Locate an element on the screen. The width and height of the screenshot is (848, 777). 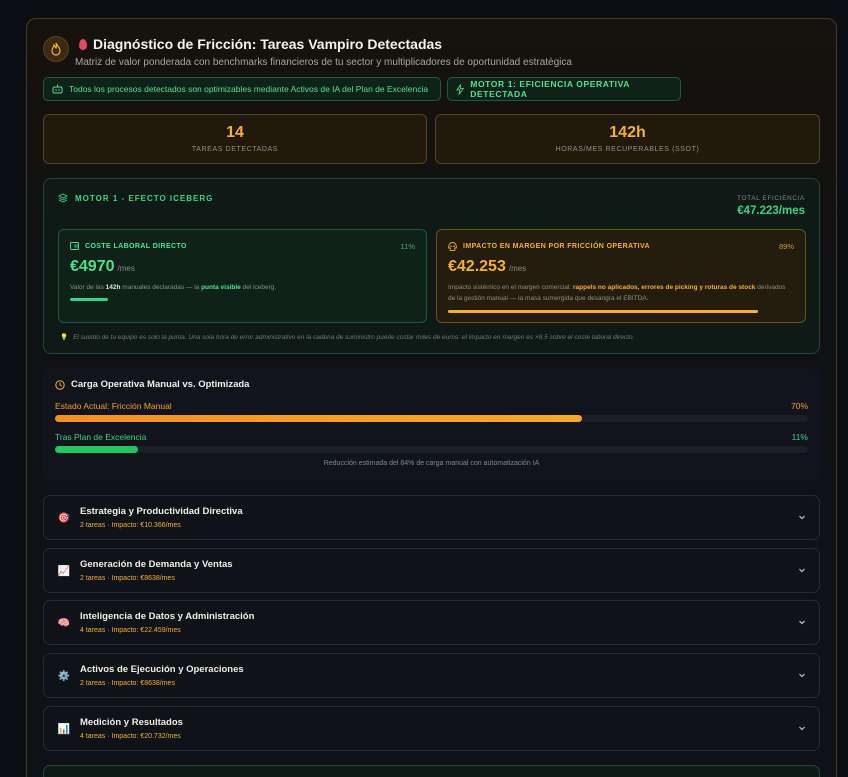
current-state-label: Estado Actual: Fricción Manual is located at coordinates (113, 406).